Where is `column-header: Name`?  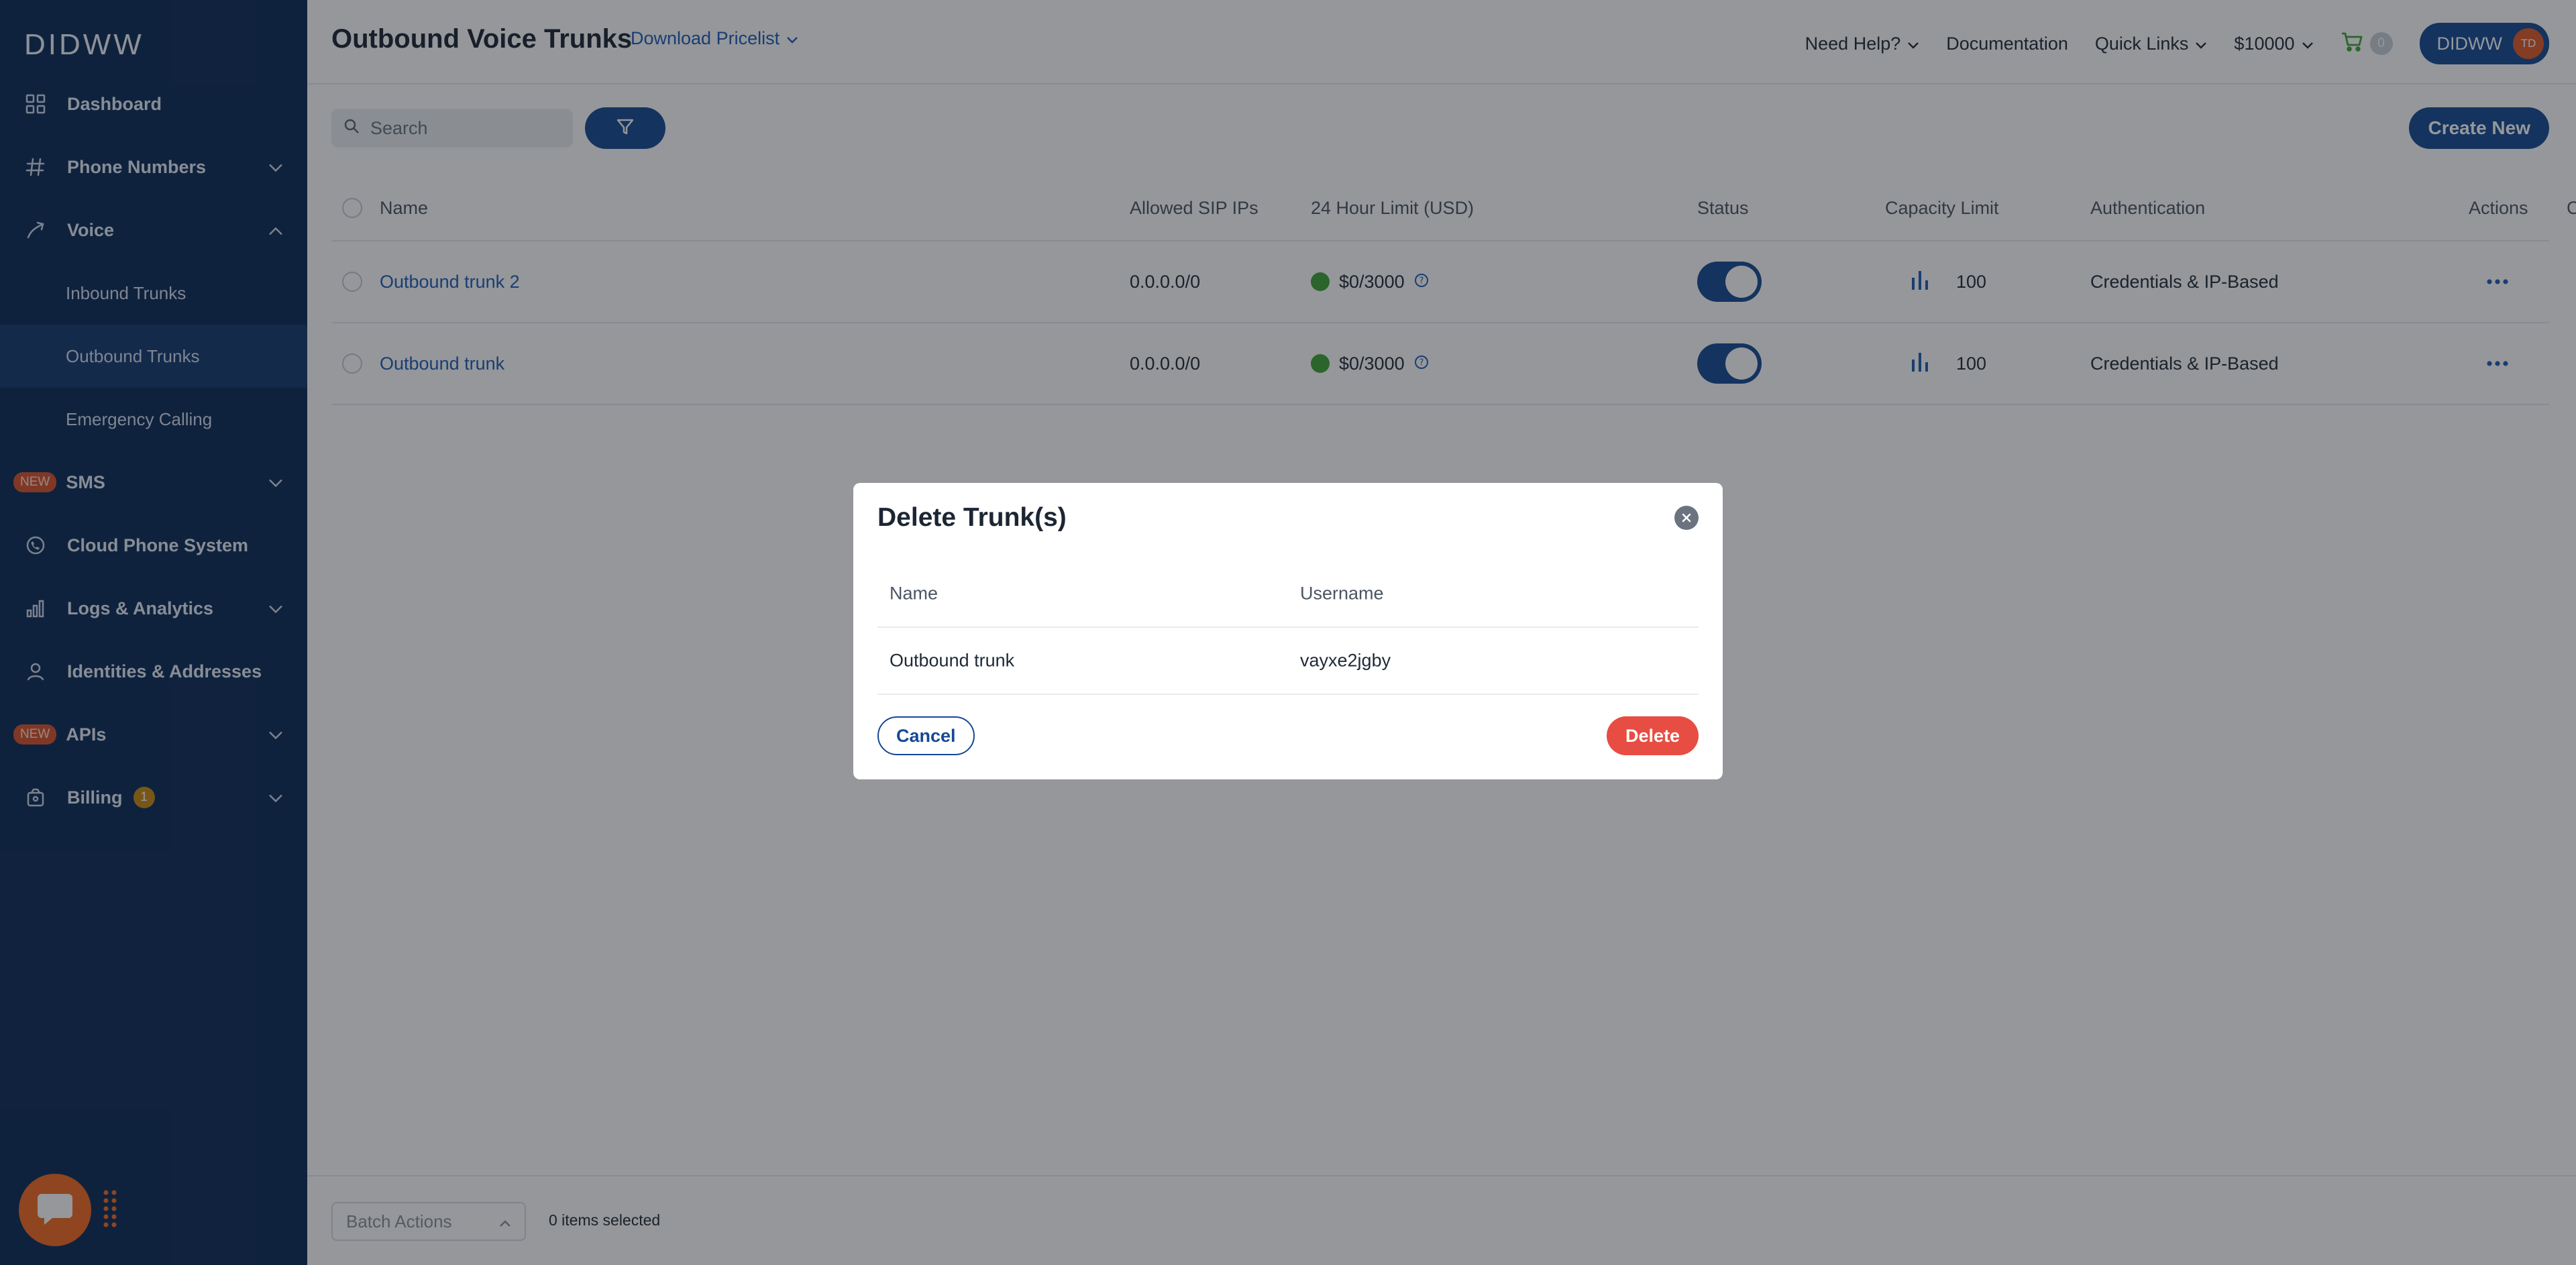
column-header: Name is located at coordinates (914, 593).